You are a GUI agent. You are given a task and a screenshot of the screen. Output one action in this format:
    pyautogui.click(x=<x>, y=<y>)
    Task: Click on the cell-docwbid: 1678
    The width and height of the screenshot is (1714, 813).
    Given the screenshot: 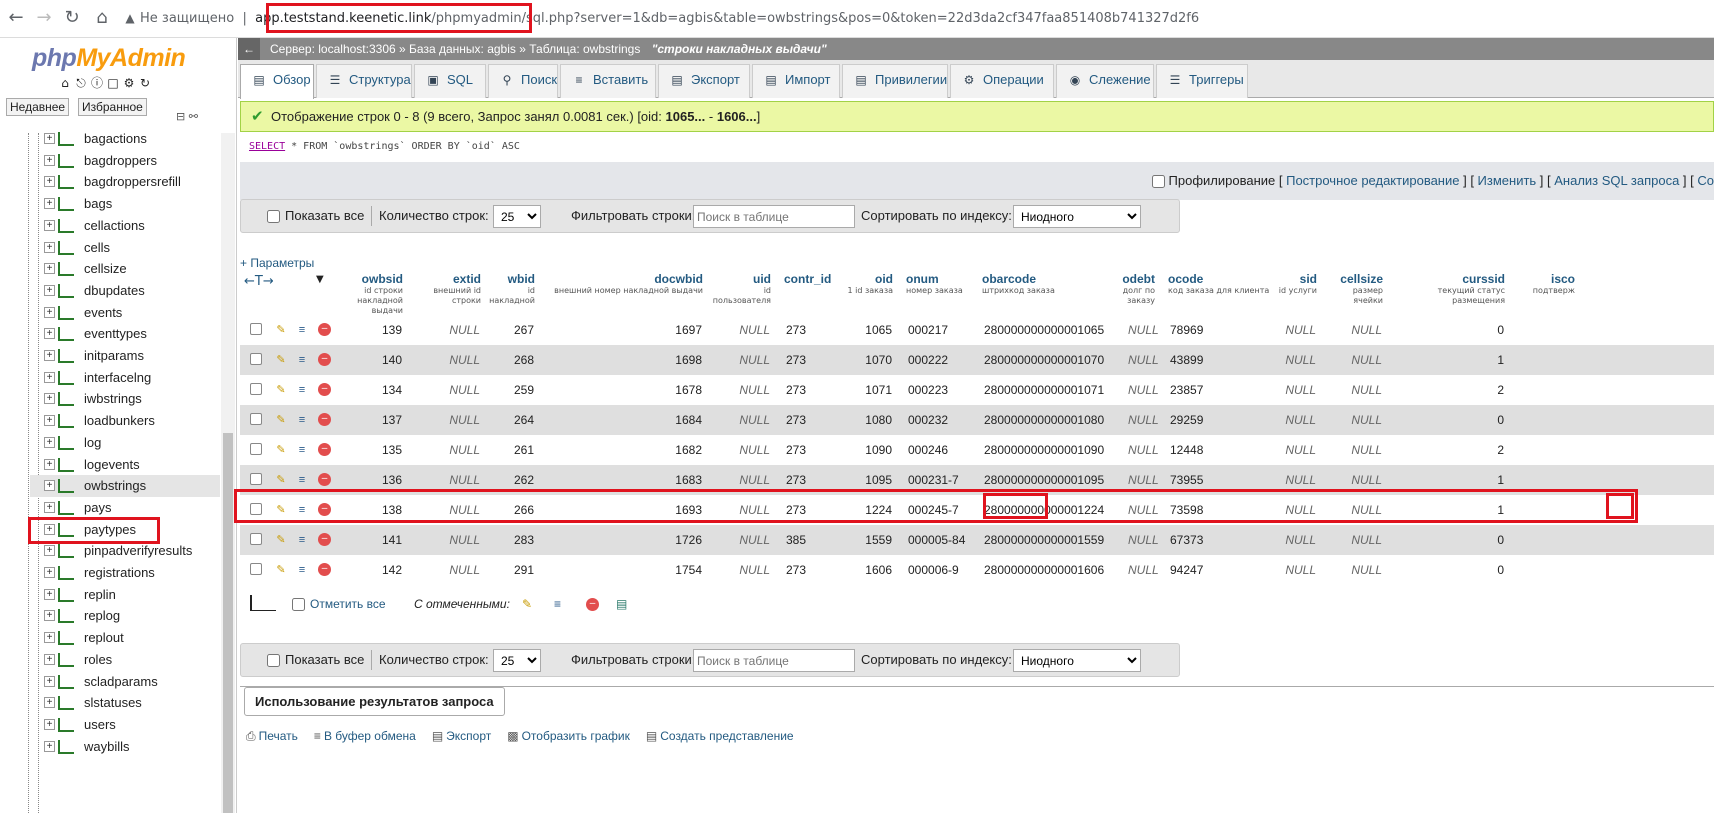 What is the action you would take?
    pyautogui.click(x=626, y=390)
    